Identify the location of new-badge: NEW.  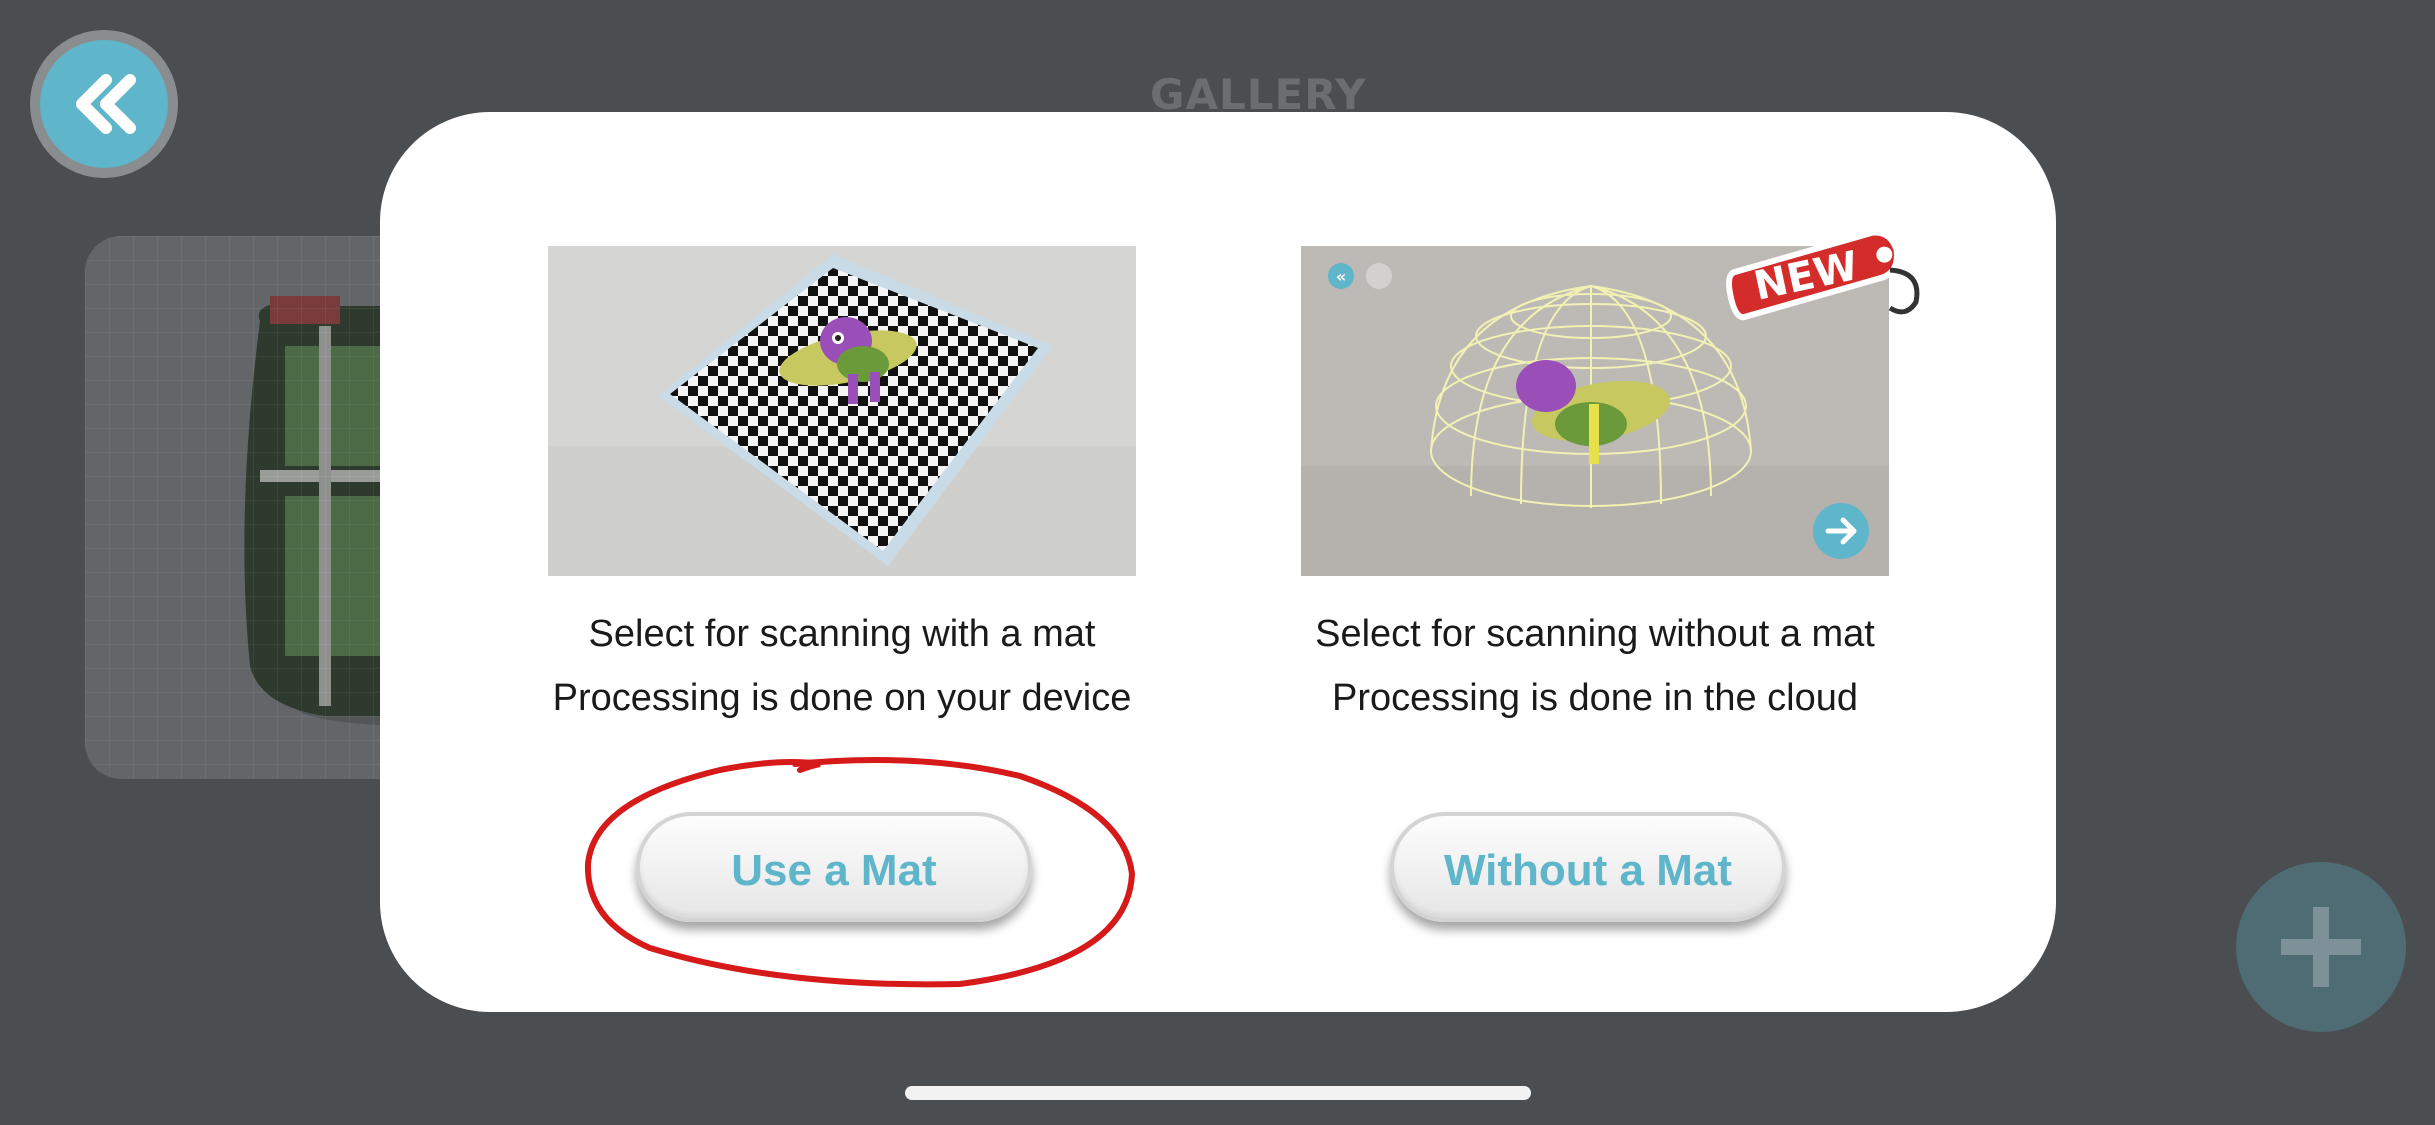
(1823, 275).